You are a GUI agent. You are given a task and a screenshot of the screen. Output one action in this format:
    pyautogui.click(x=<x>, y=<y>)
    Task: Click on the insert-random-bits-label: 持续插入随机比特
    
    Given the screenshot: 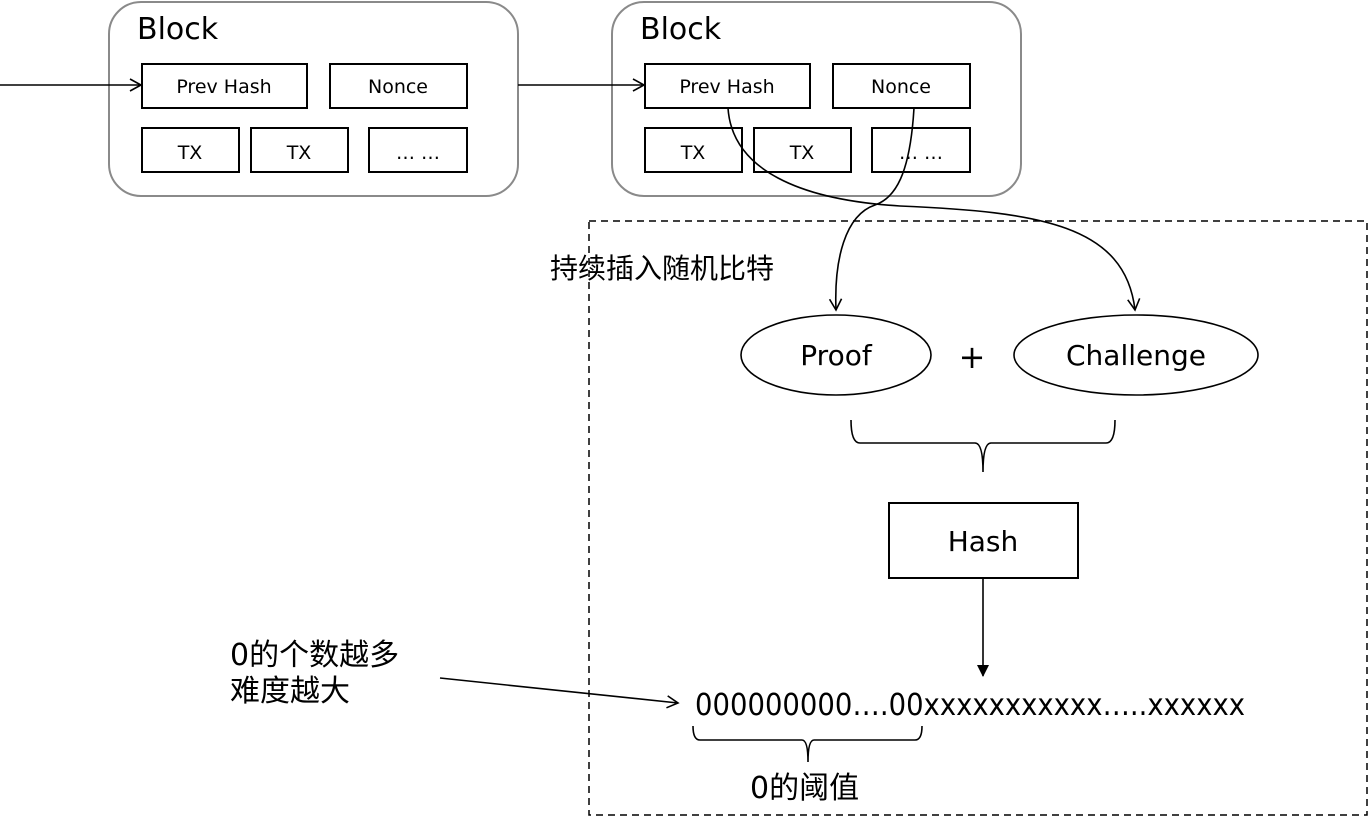 What is the action you would take?
    pyautogui.click(x=662, y=268)
    